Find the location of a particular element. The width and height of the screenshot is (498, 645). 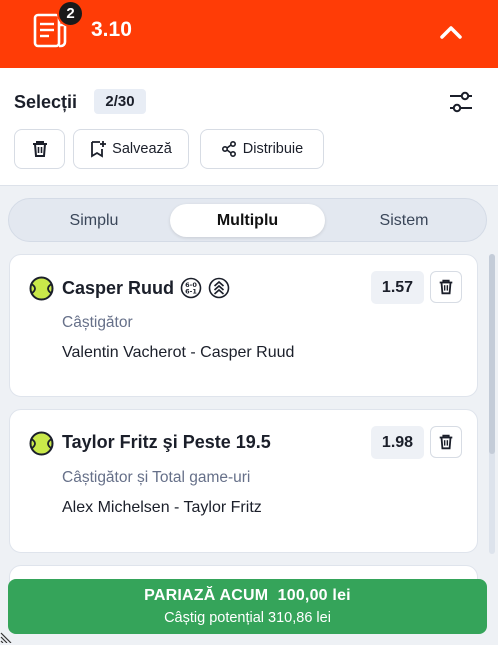

settings-sliders-icon is located at coordinates (461, 102).